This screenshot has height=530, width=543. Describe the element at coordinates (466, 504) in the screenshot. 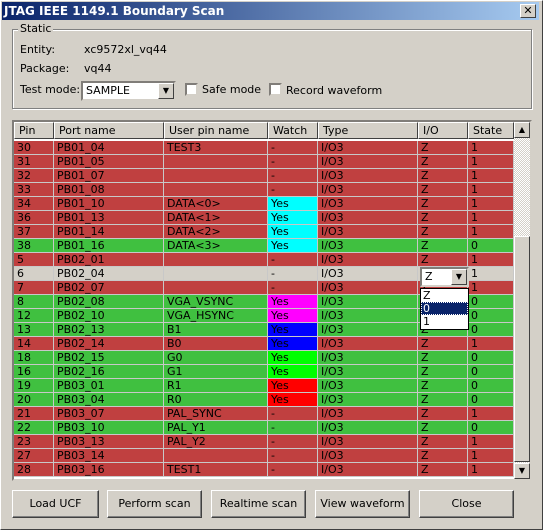

I see `close-button: Close` at that location.